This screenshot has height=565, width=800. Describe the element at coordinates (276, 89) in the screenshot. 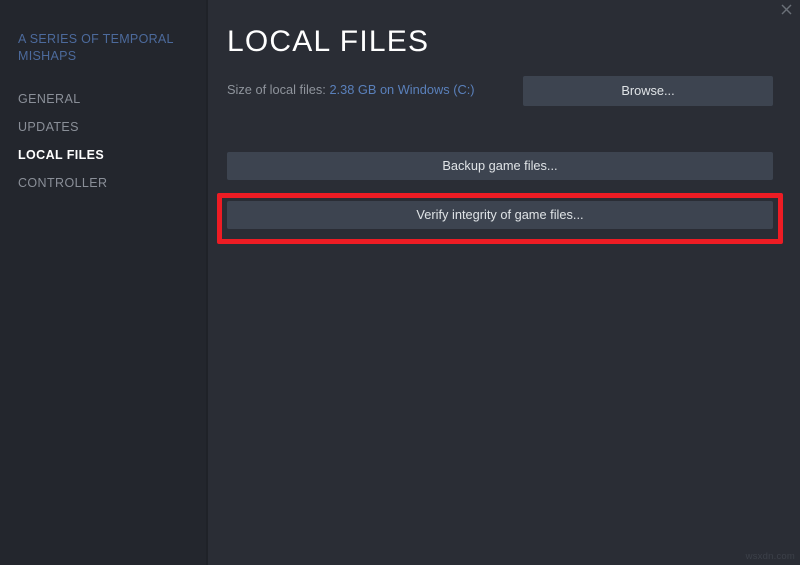

I see `size-of-local-files-label: Size of local files:` at that location.